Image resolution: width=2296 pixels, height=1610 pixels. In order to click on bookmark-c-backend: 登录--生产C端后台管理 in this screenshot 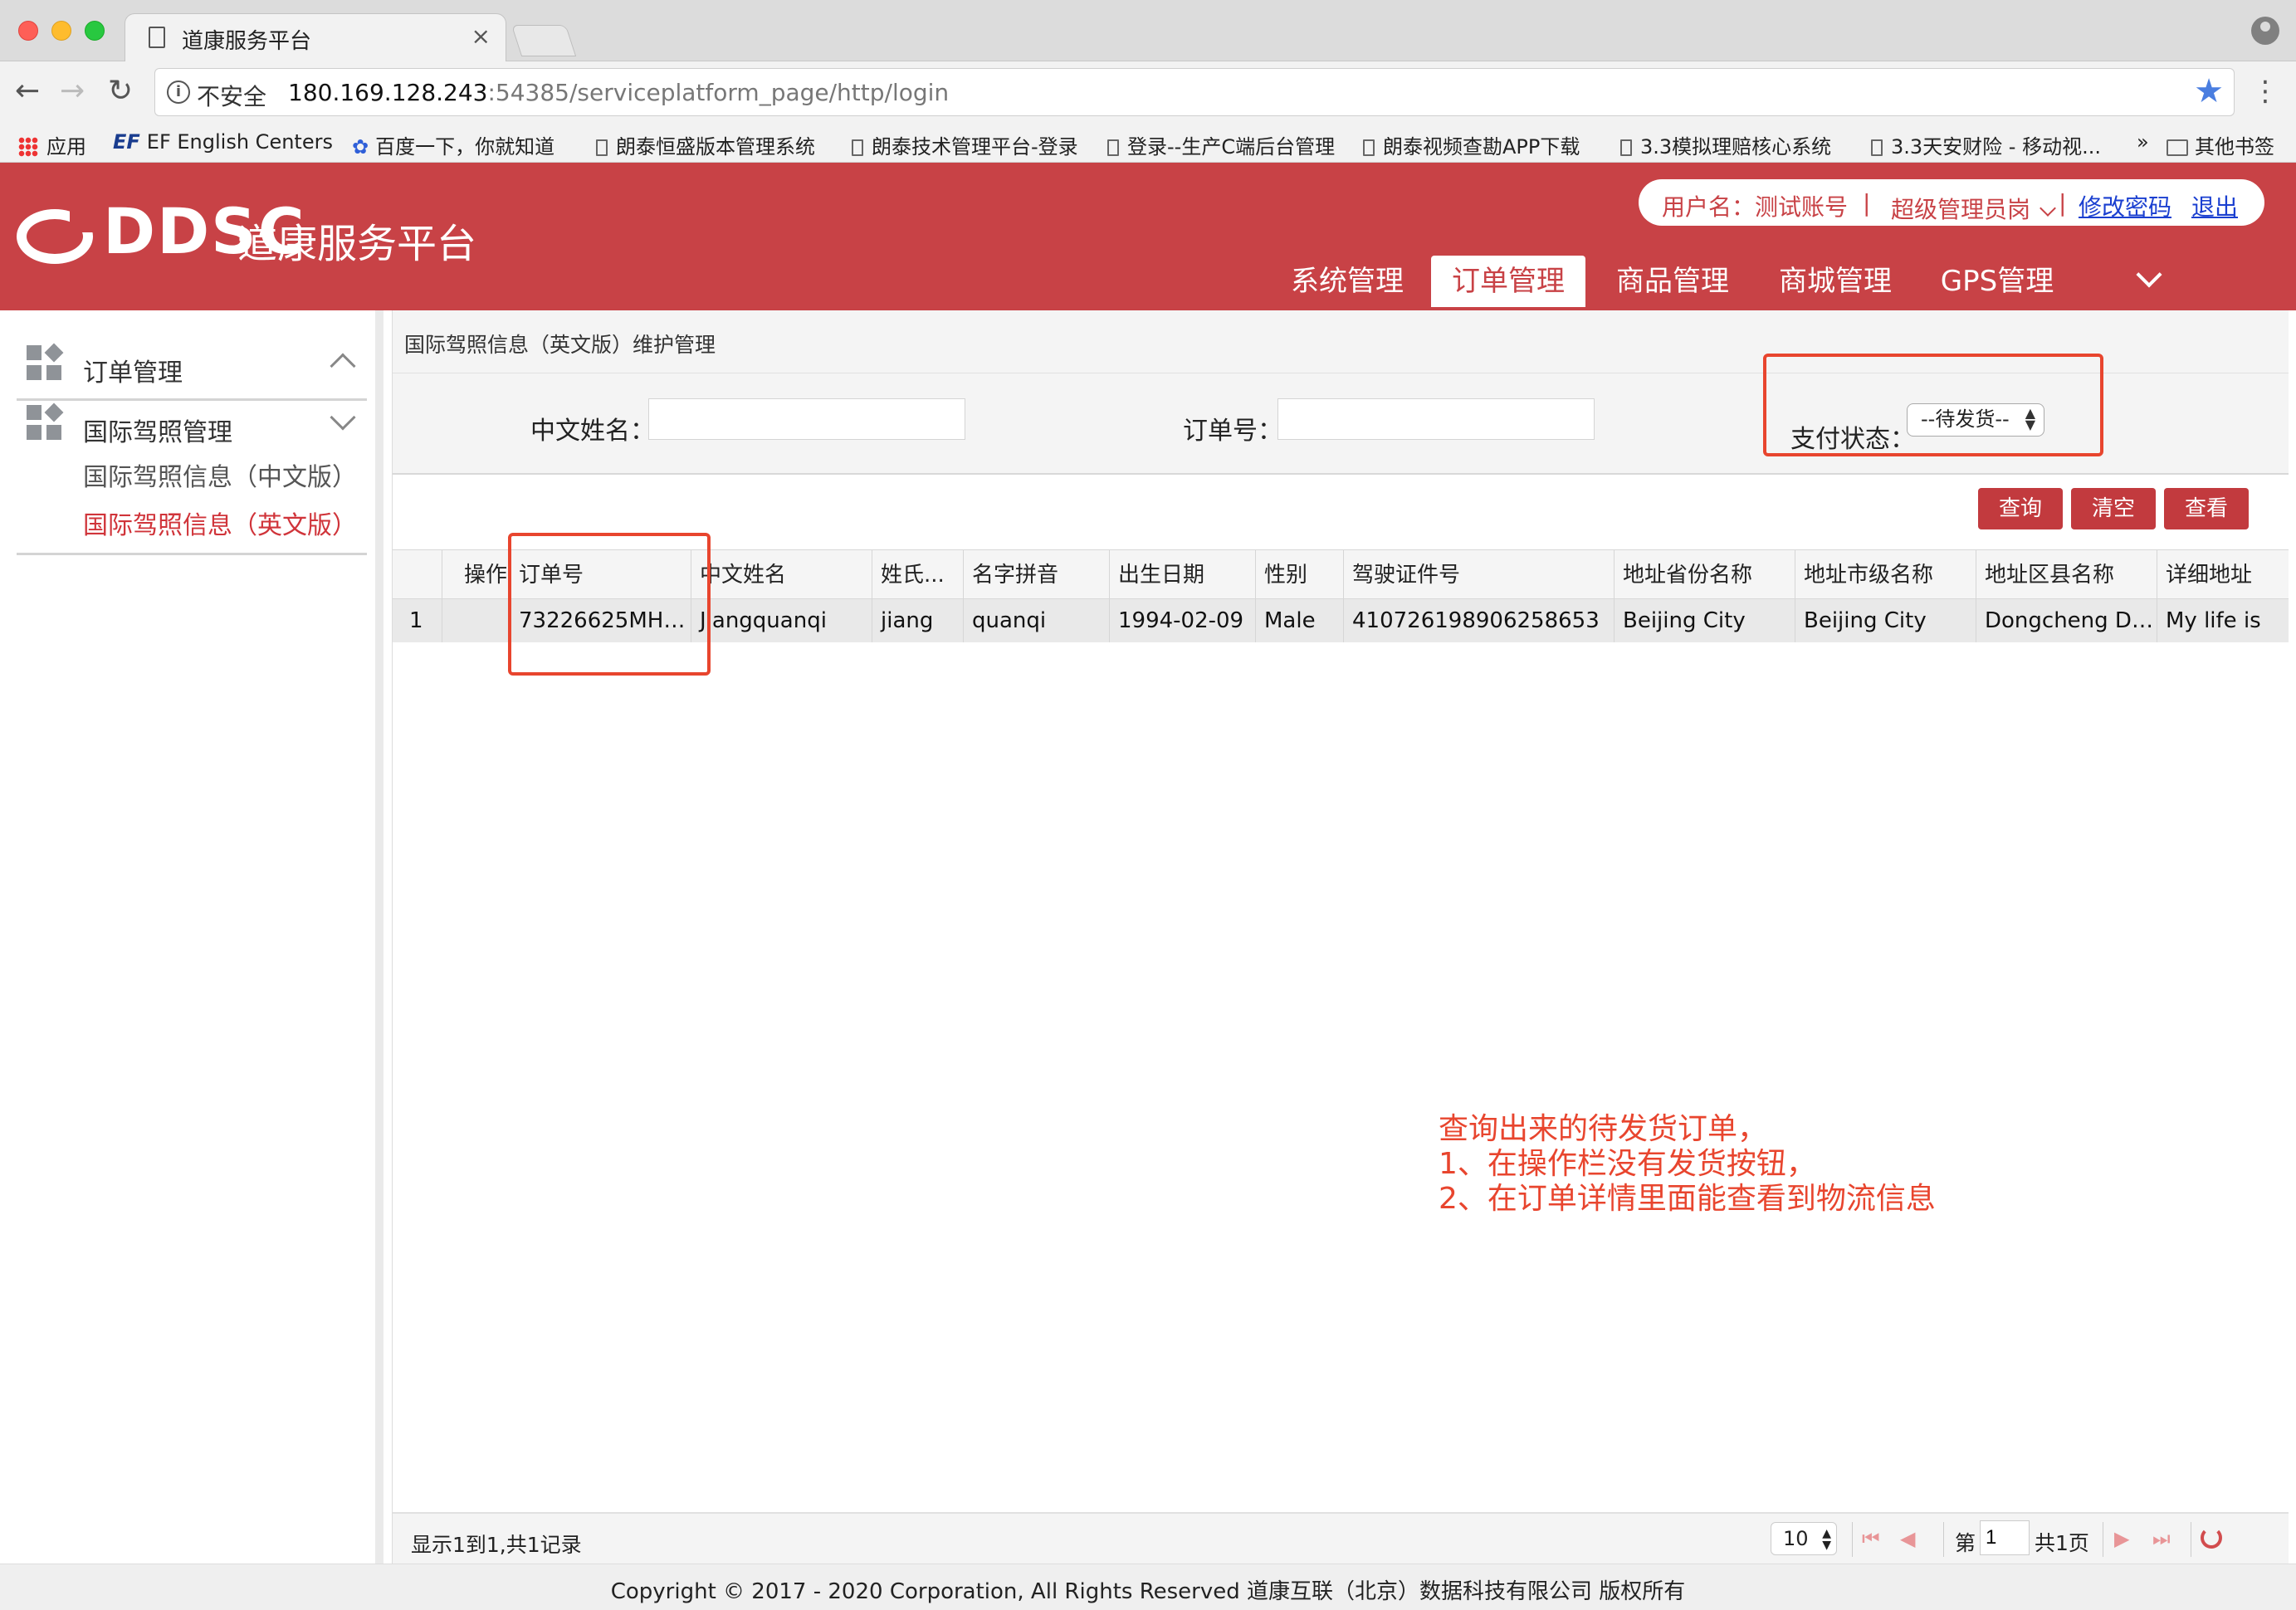, I will do `click(1221, 145)`.